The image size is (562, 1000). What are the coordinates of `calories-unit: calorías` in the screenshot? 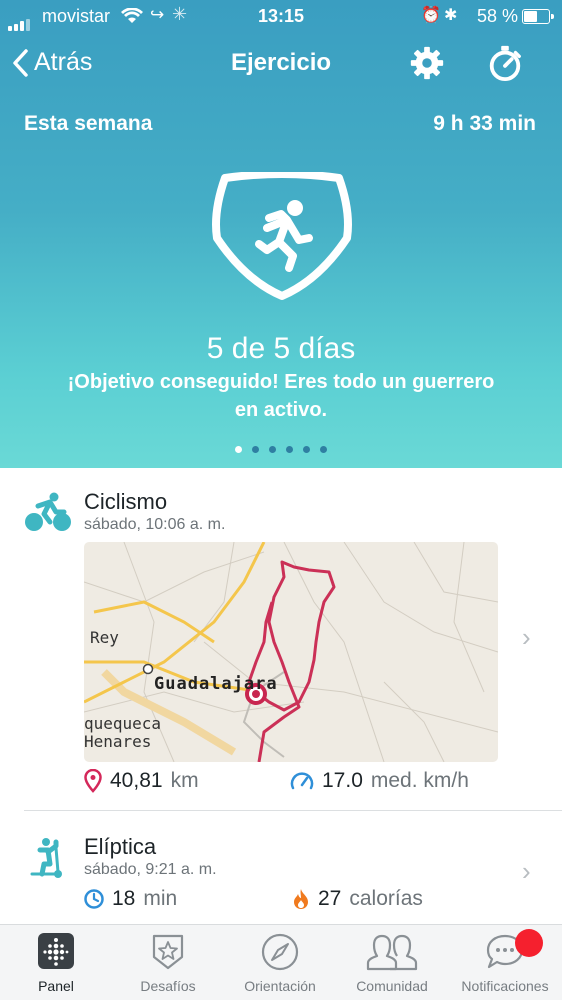 It's located at (386, 898).